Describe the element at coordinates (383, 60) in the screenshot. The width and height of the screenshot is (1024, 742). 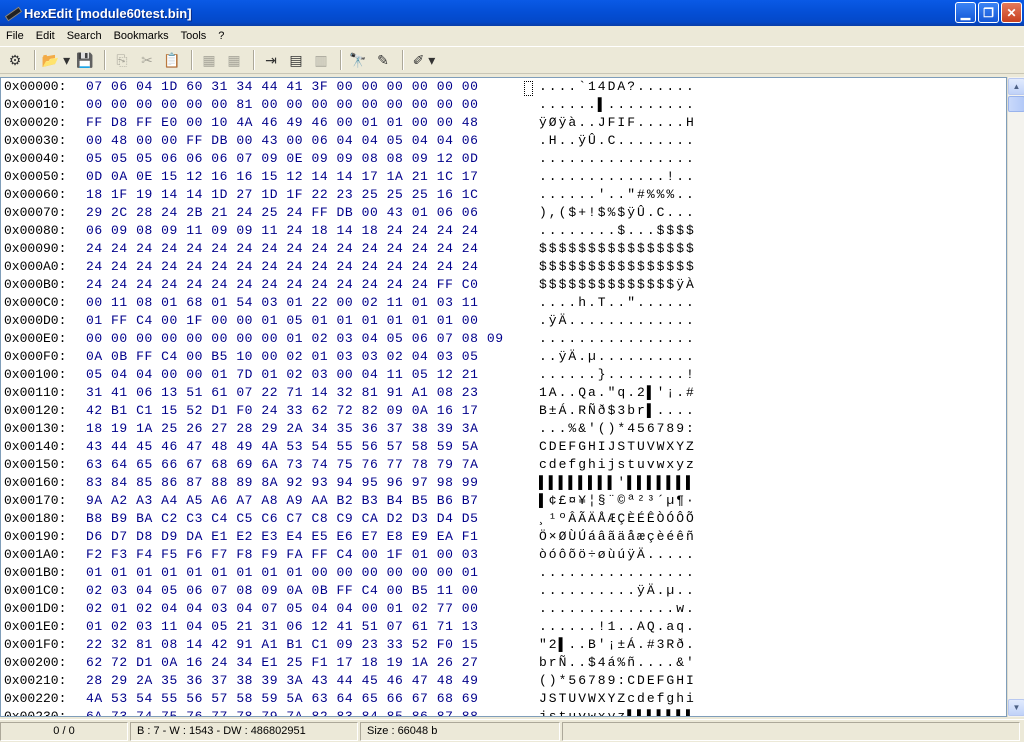
I see `replace-icon: ✎` at that location.